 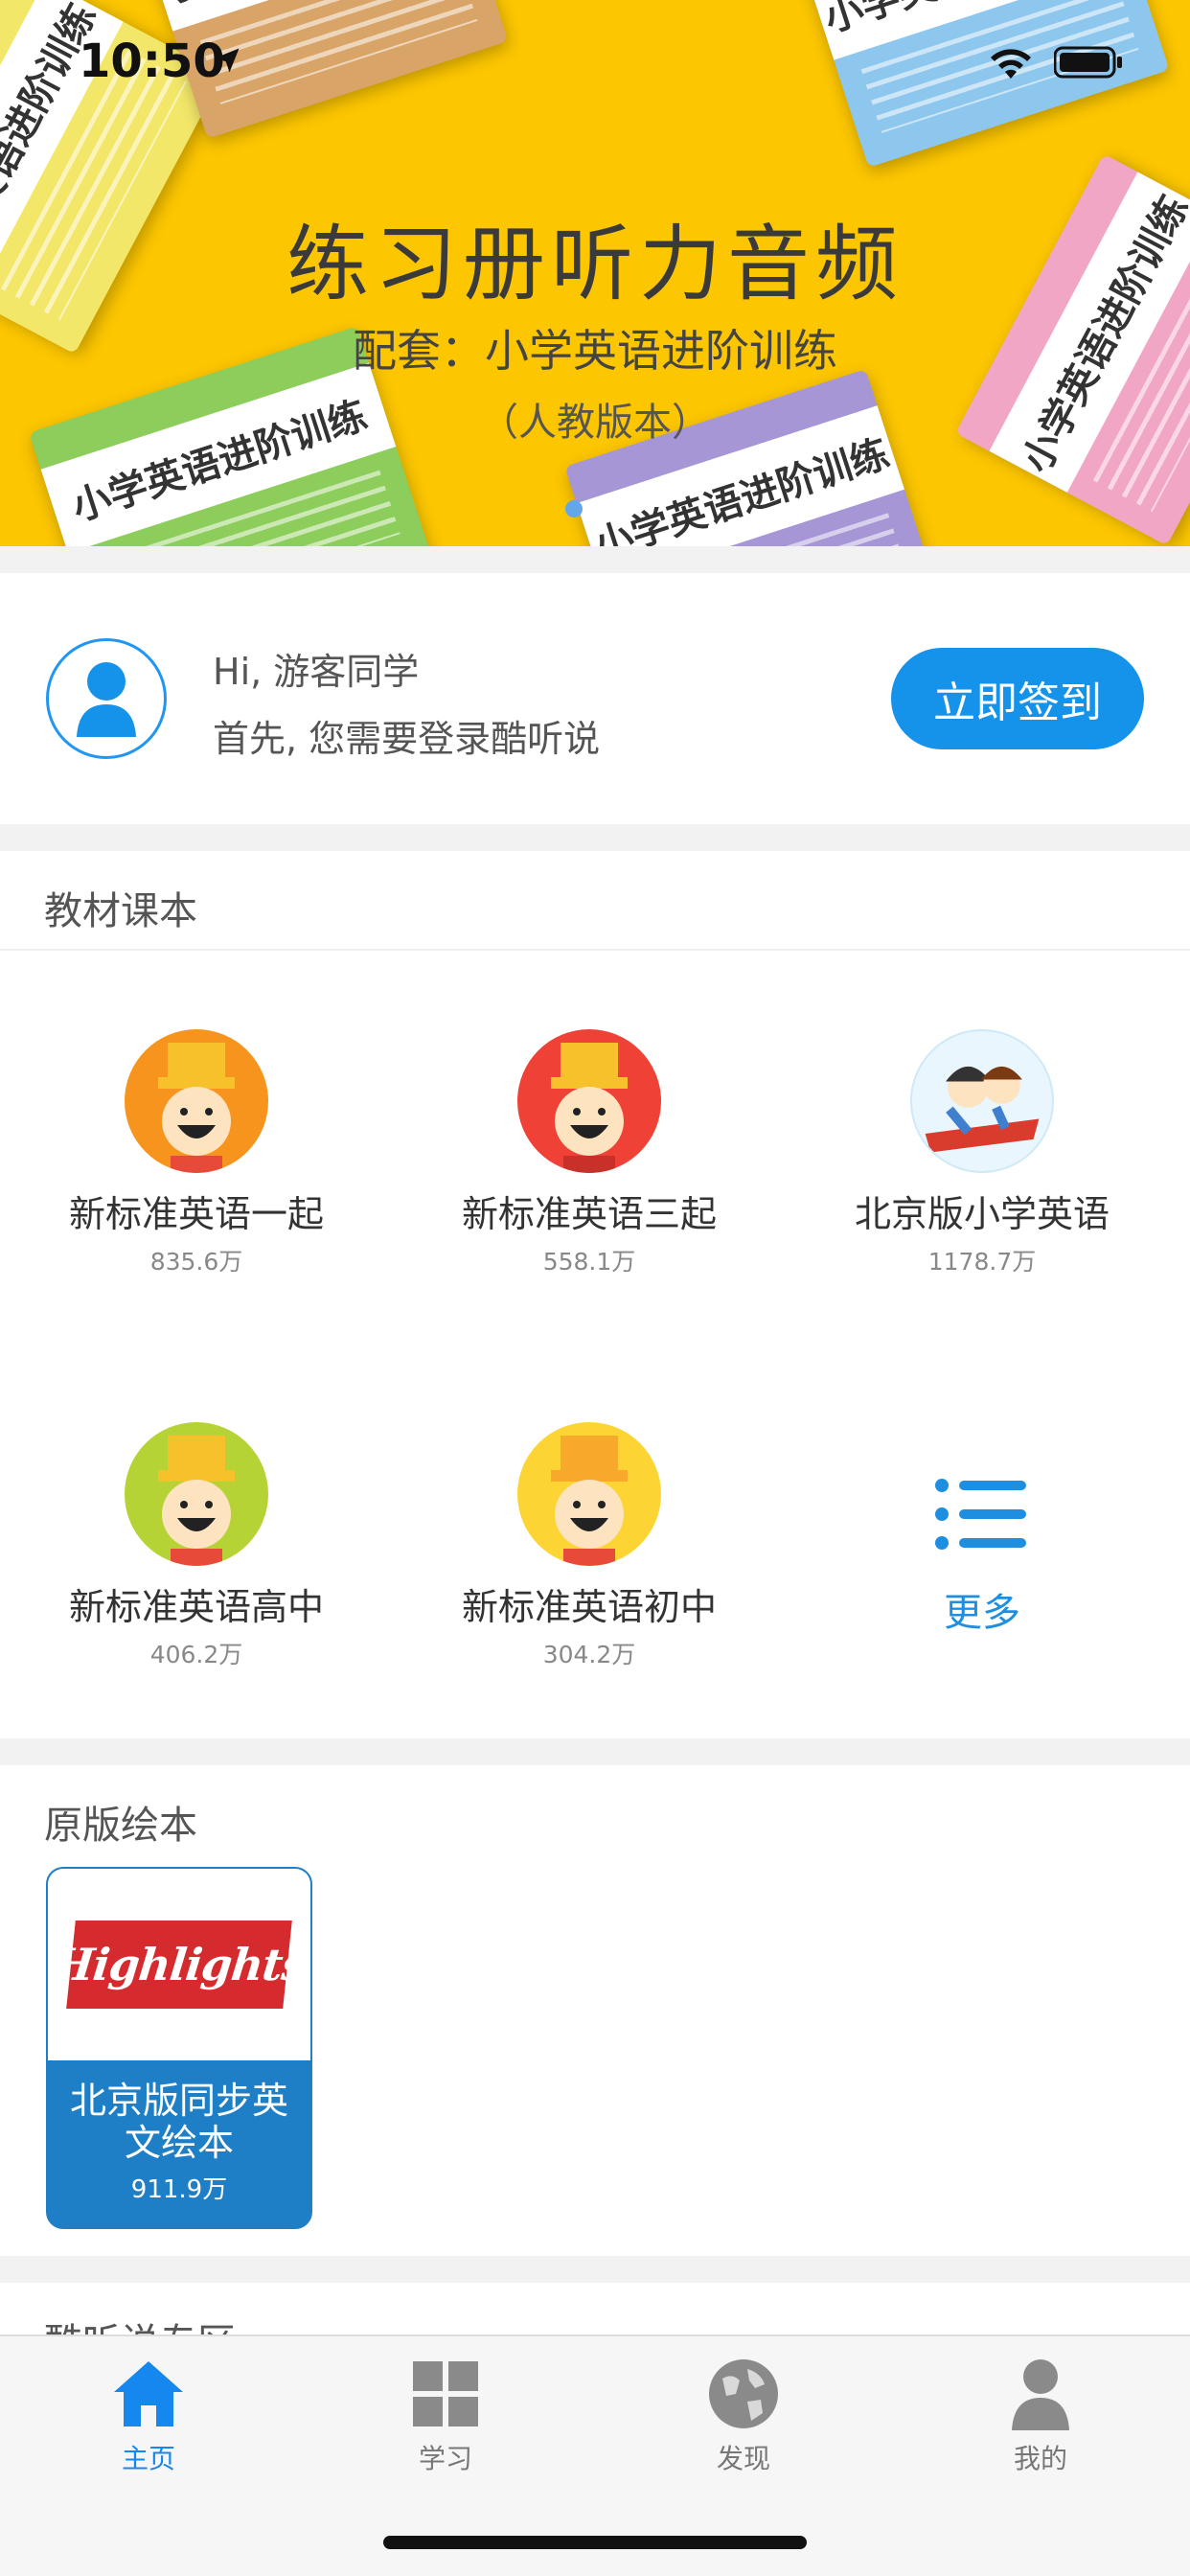 I want to click on user-icon, so click(x=1040, y=2394).